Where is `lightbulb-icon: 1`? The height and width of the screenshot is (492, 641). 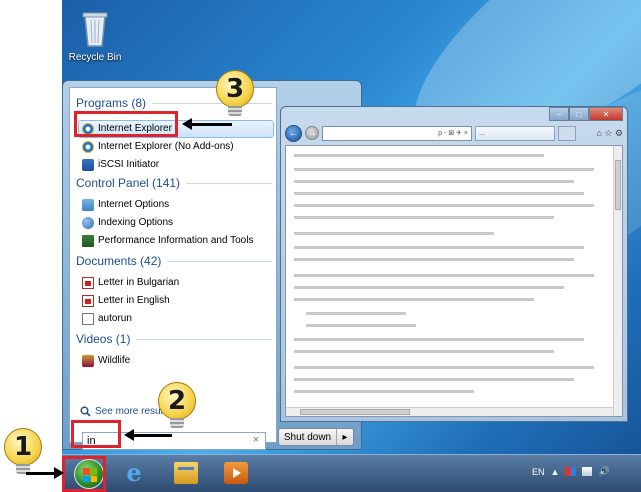
lightbulb-icon: 1 is located at coordinates (23, 447).